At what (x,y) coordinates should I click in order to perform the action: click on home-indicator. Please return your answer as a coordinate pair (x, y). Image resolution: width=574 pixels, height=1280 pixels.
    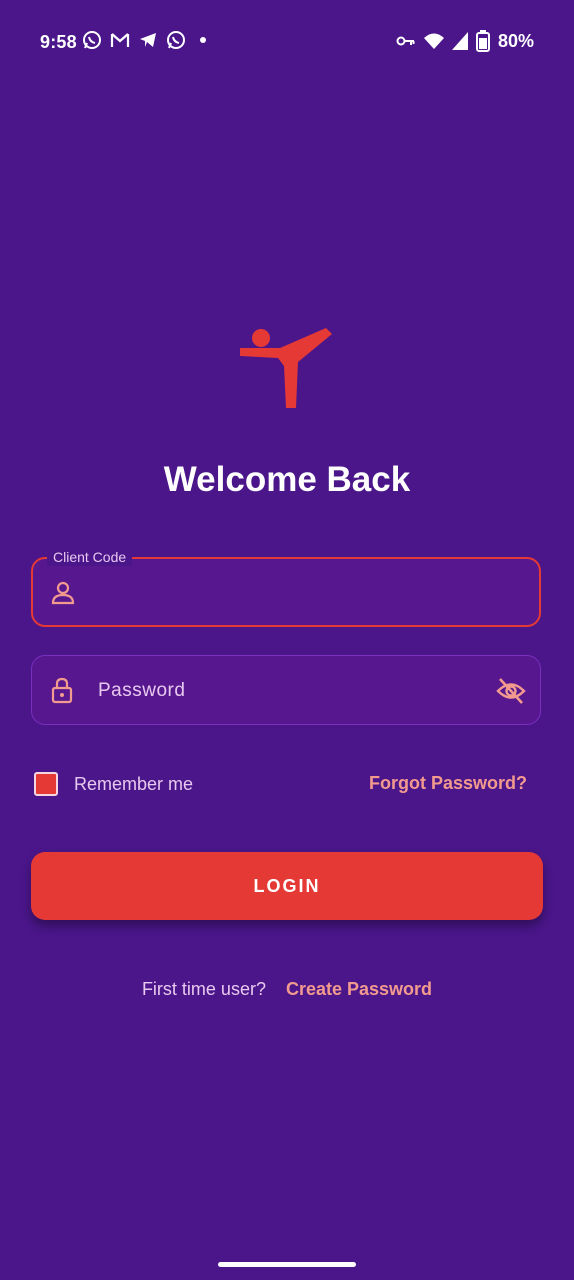
    Looking at the image, I should click on (287, 1264).